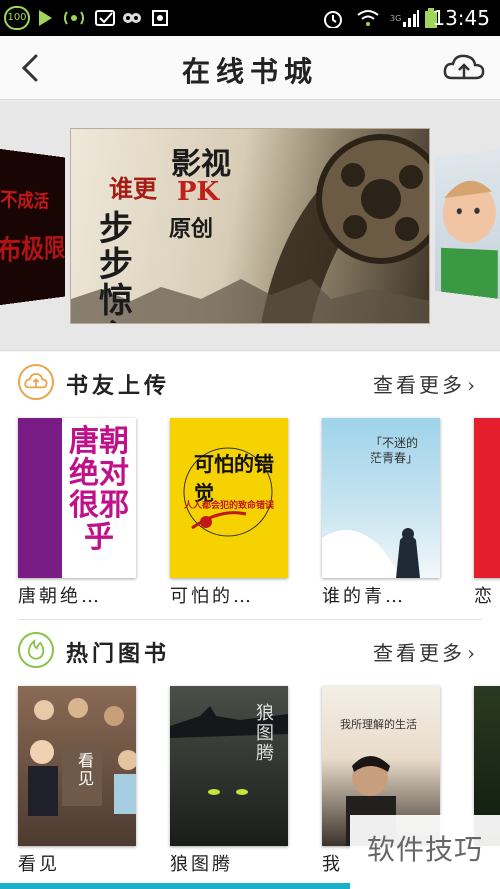 This screenshot has height=889, width=500. What do you see at coordinates (132, 18) in the screenshot?
I see `owl-app-icon` at bounding box center [132, 18].